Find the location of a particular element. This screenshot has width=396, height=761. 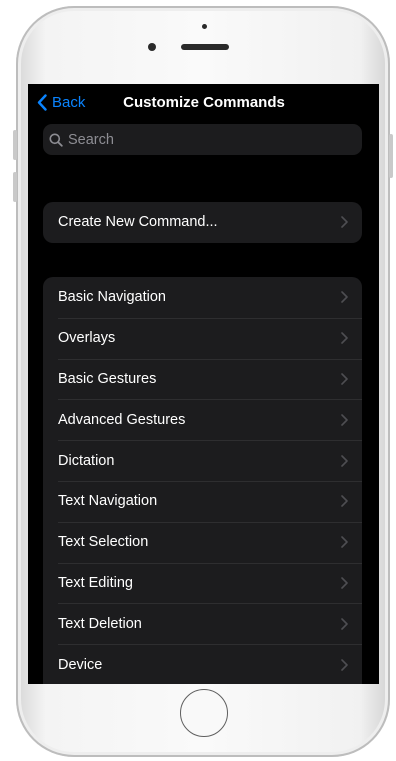

search-field: Search is located at coordinates (202, 139).